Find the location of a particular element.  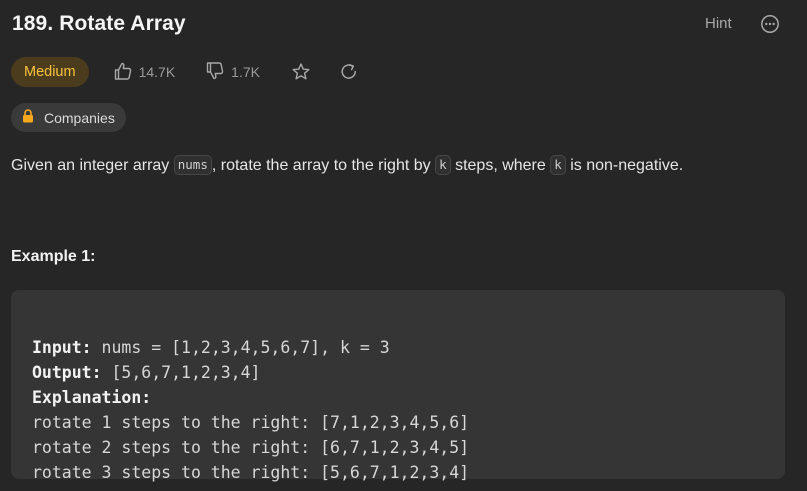

problem-title: 189. Rotate Array is located at coordinates (99, 24).